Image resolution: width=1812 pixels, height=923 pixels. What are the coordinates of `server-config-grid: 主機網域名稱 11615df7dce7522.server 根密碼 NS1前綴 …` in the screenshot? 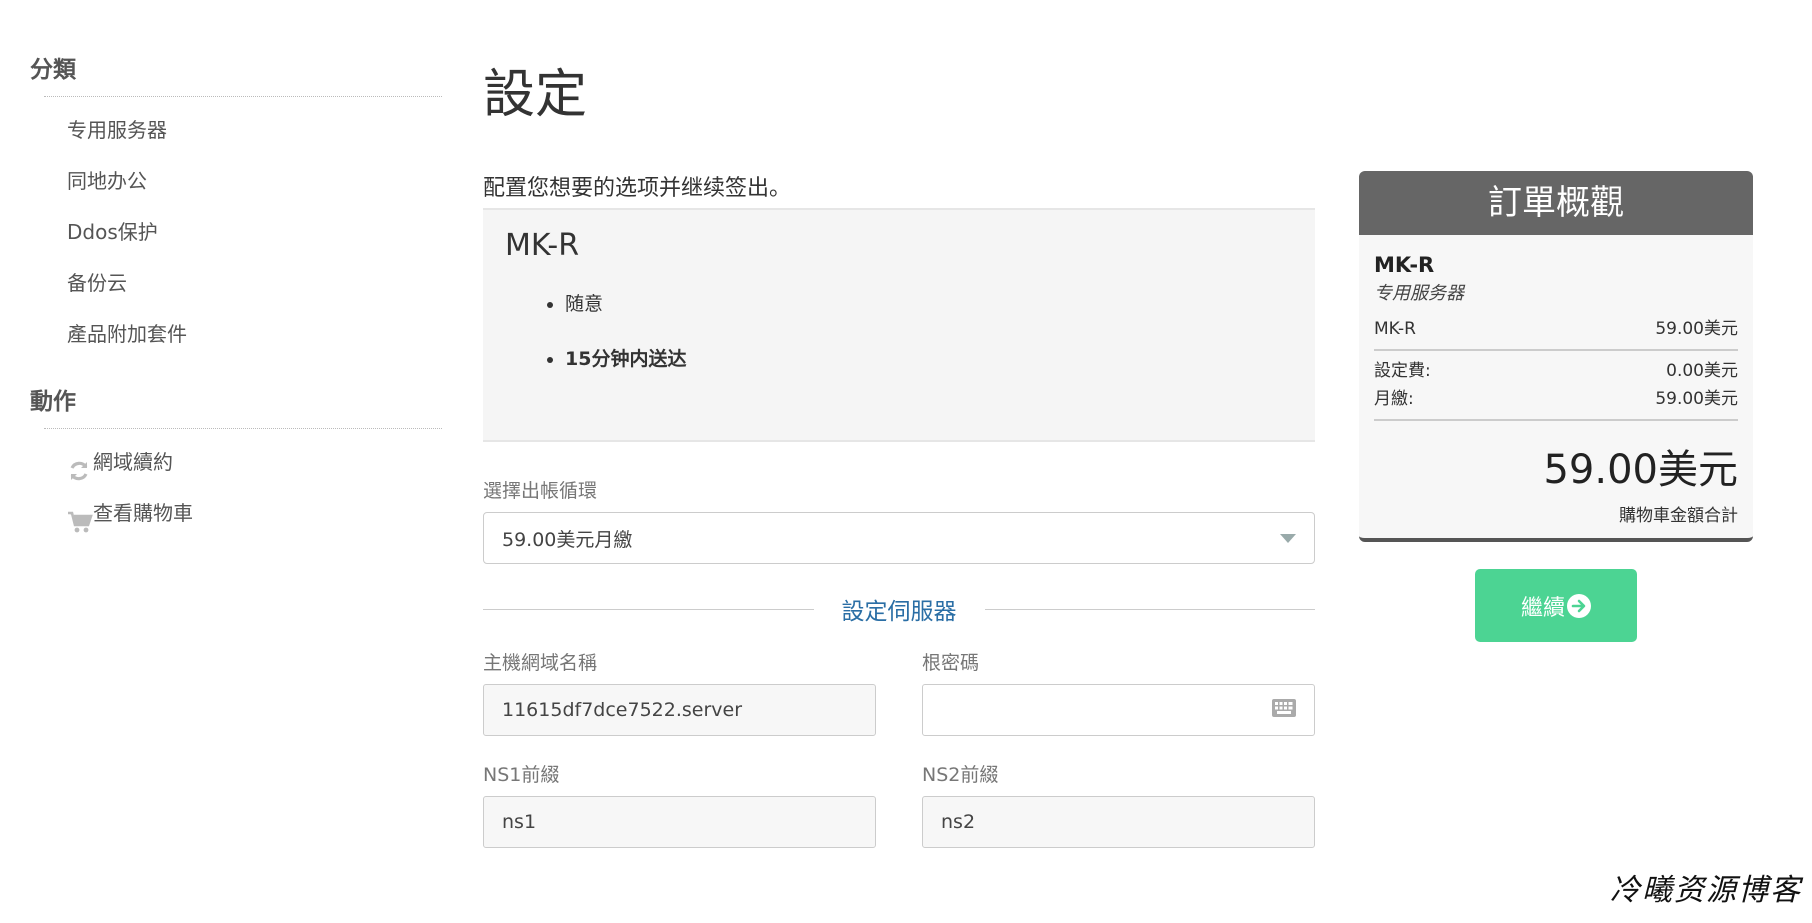 It's located at (899, 748).